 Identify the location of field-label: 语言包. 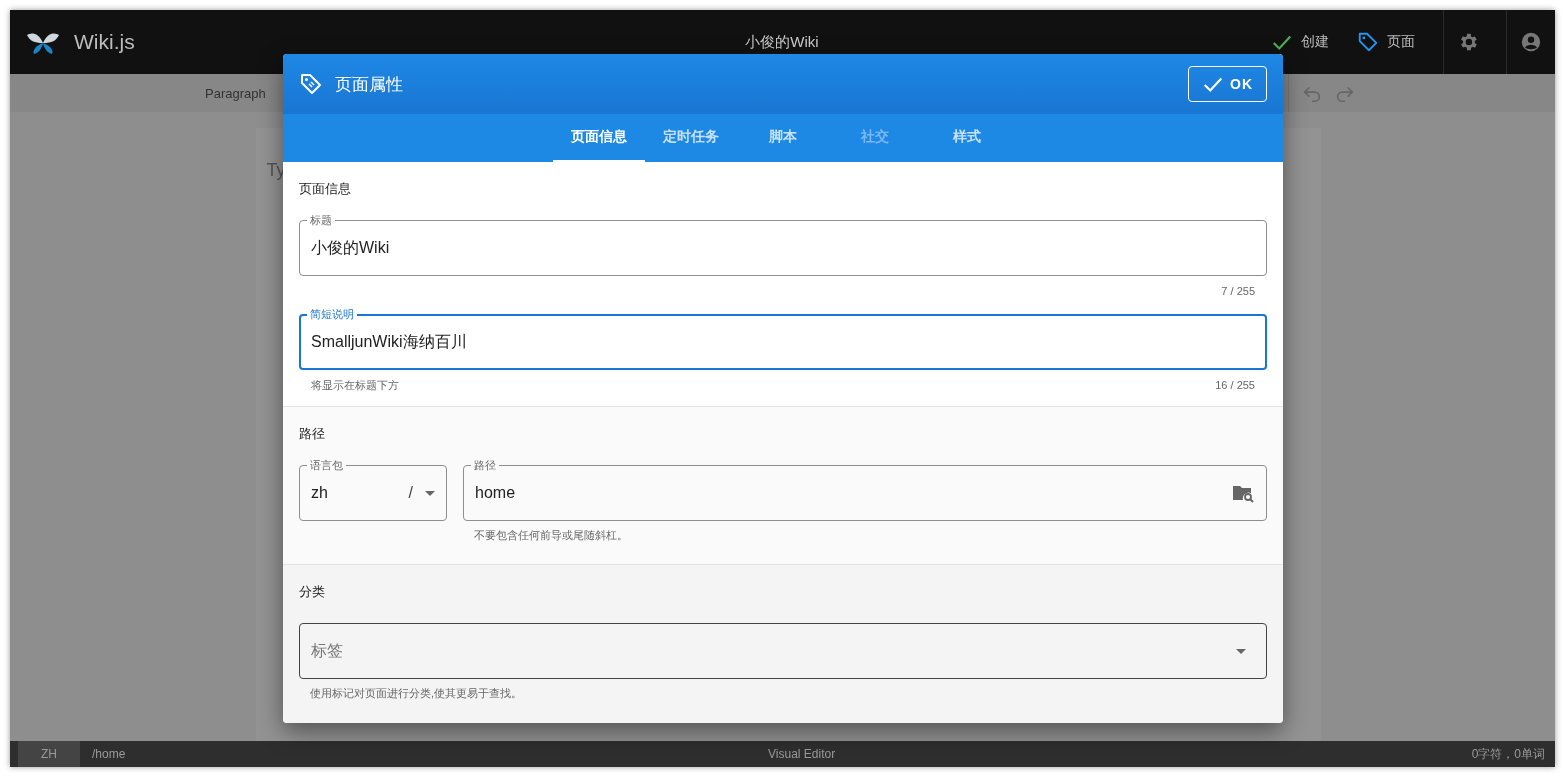
(326, 465).